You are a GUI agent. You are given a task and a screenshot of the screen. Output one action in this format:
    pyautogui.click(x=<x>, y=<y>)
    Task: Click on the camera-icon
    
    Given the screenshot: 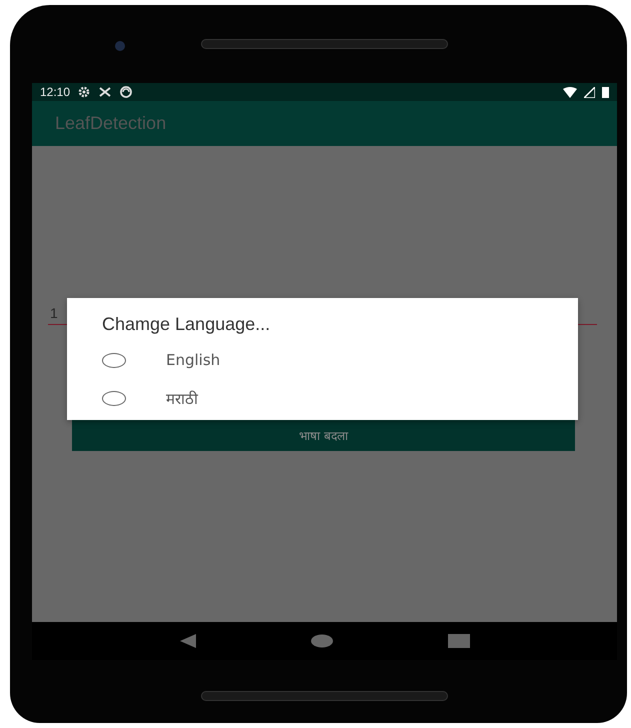 What is the action you would take?
    pyautogui.click(x=120, y=46)
    